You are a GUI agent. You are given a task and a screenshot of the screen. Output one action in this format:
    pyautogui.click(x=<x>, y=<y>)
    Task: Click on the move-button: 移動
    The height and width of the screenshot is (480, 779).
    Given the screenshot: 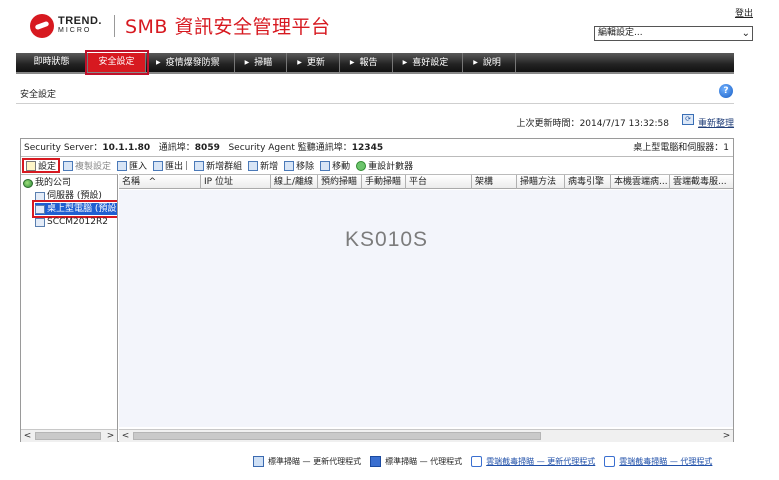 What is the action you would take?
    pyautogui.click(x=335, y=165)
    